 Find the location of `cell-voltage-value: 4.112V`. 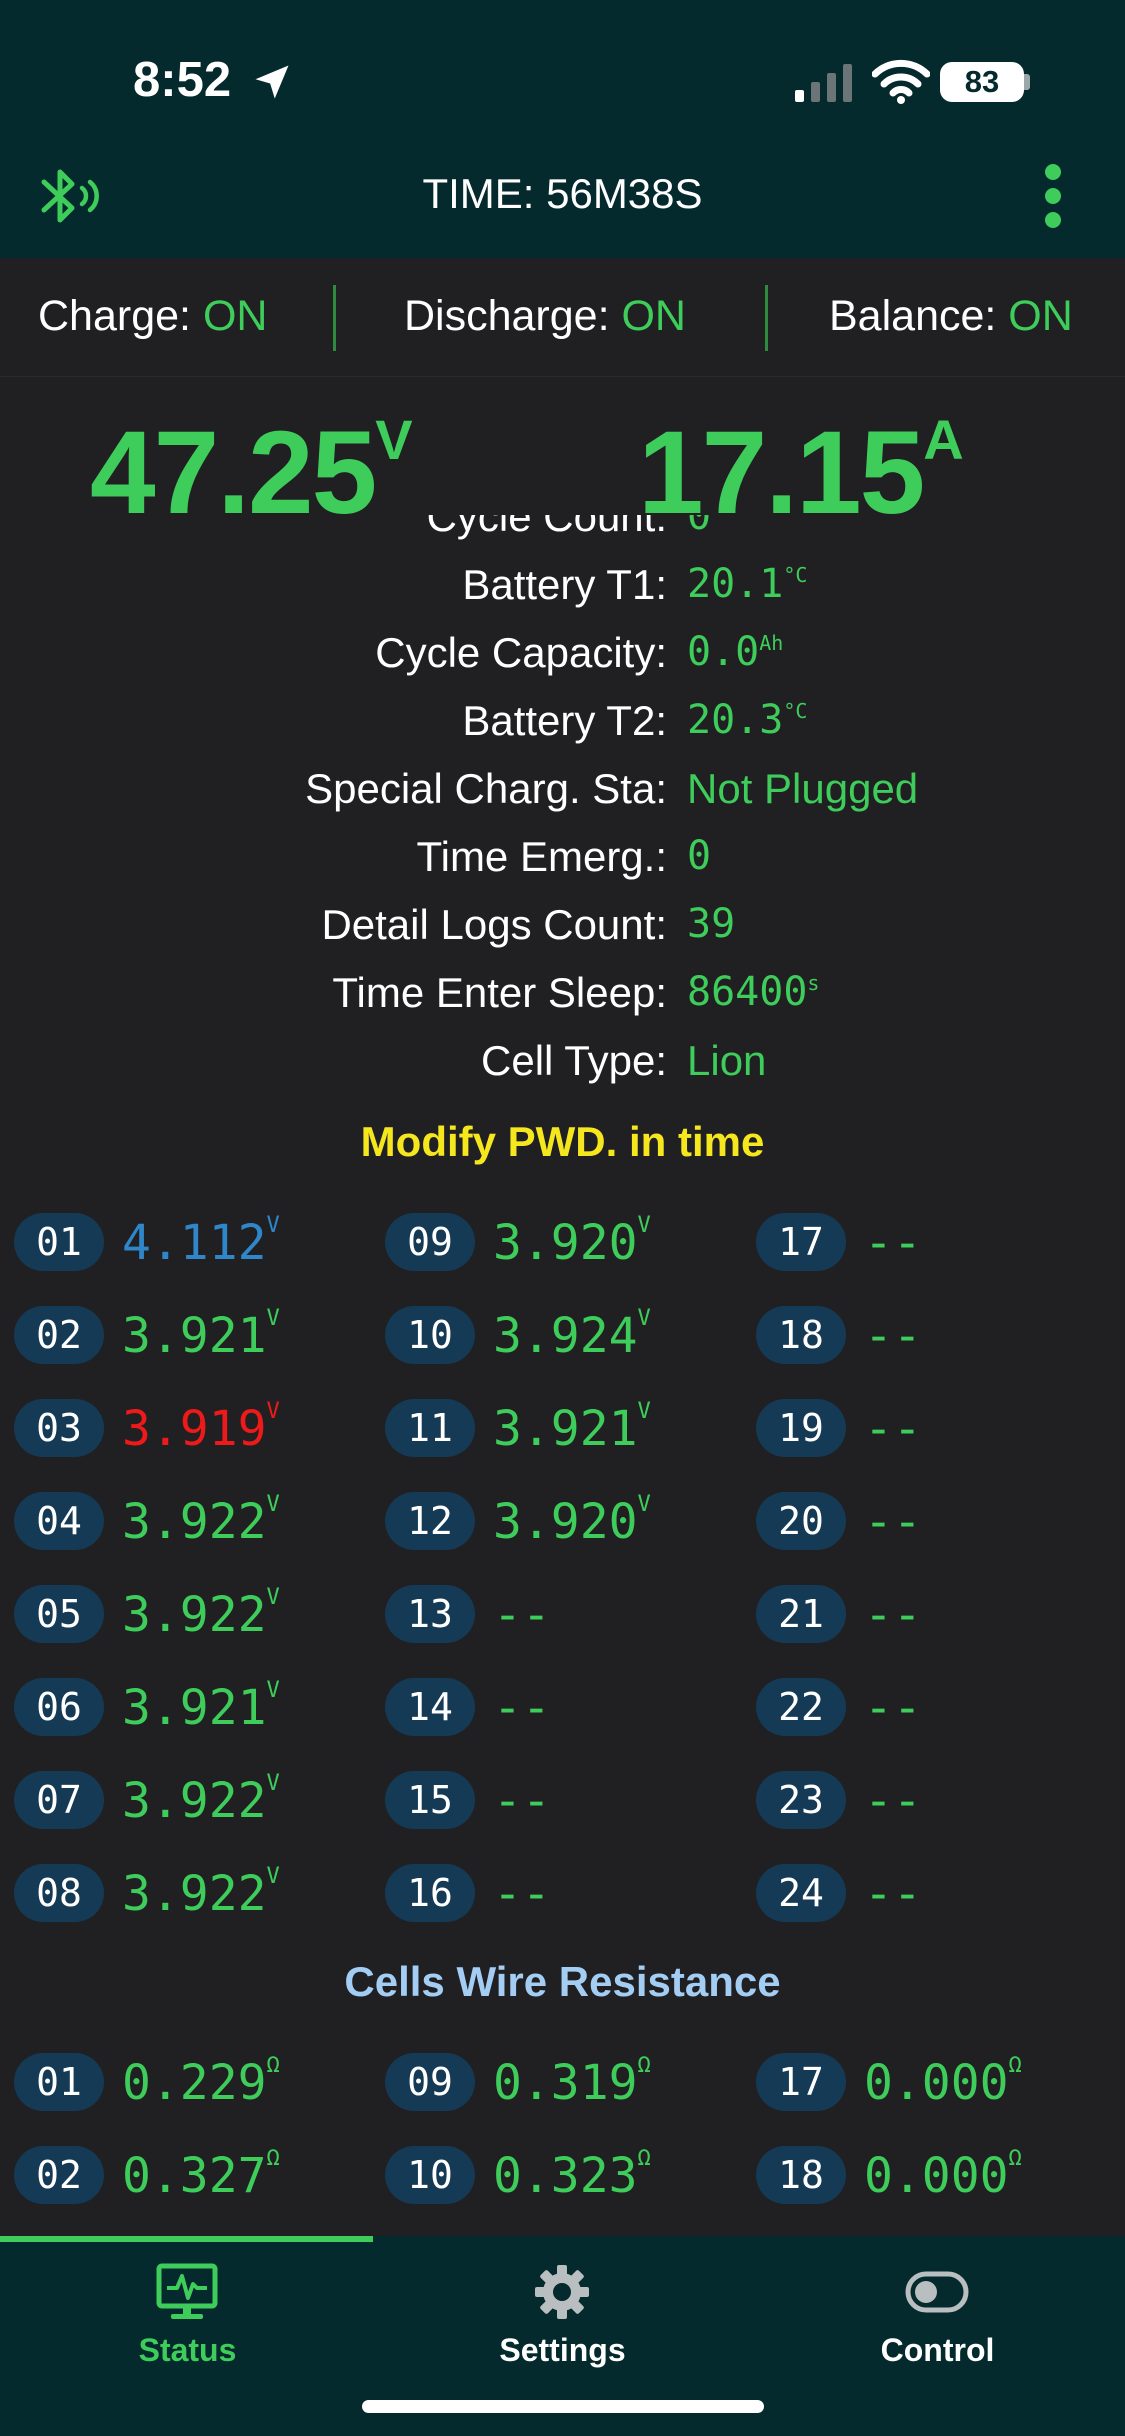

cell-voltage-value: 4.112V is located at coordinates (201, 1242).